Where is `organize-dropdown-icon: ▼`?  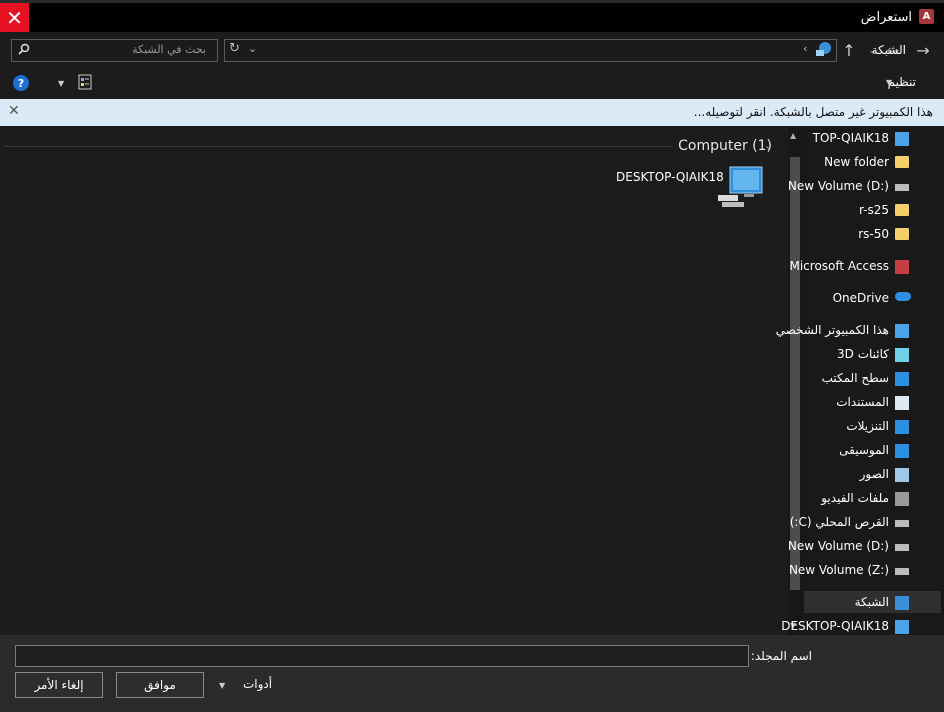
organize-dropdown-icon: ▼ is located at coordinates (889, 82).